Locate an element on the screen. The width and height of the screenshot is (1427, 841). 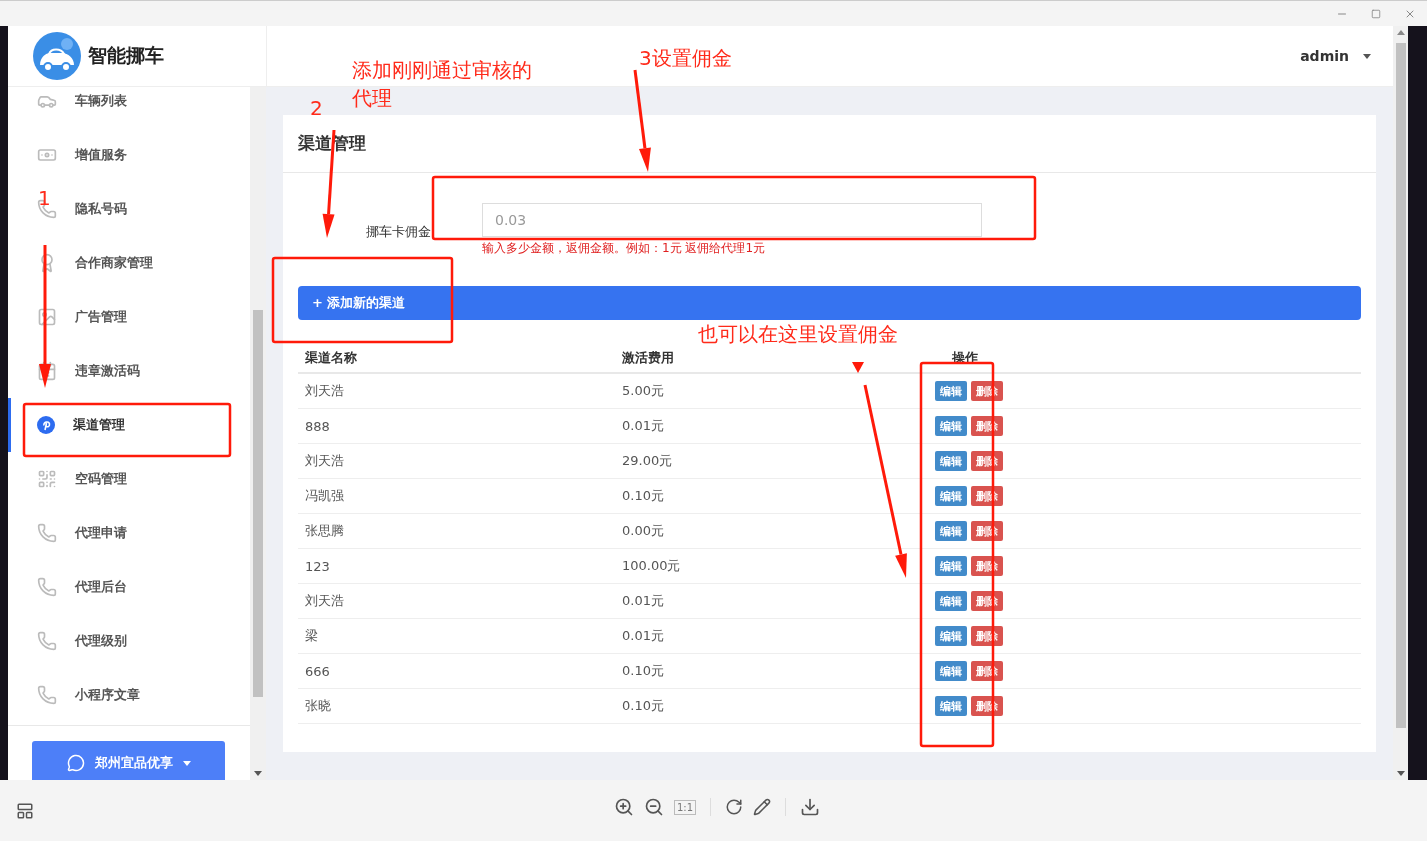
add-channel-button: + 添加新的渠道 is located at coordinates (829, 303).